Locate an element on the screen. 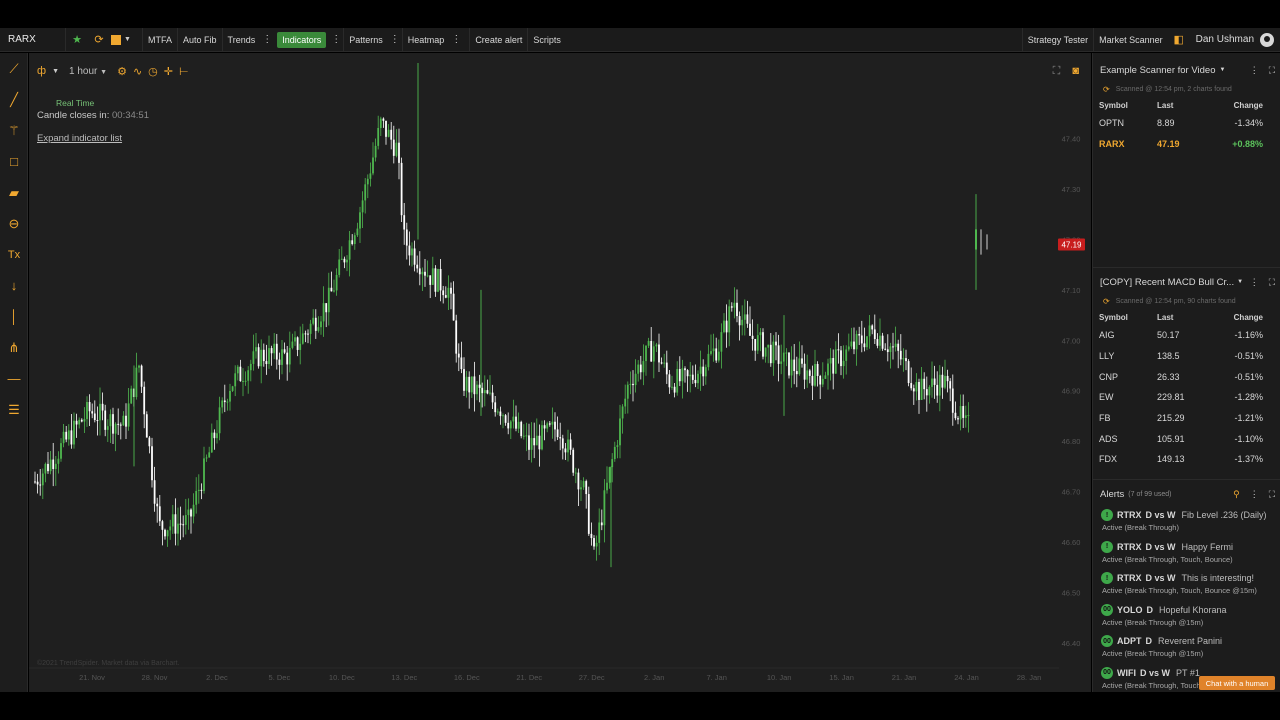 The image size is (1280, 720). table-row: CNP 26.33 -0.51% is located at coordinates (1186, 376).